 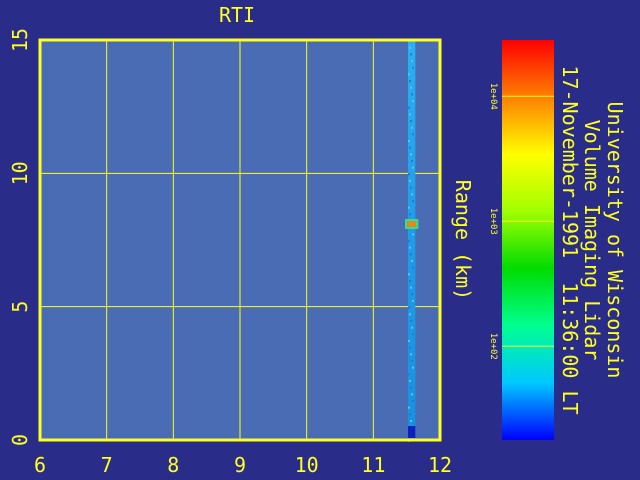 I want to click on x-tick-label: 9, so click(x=240, y=465).